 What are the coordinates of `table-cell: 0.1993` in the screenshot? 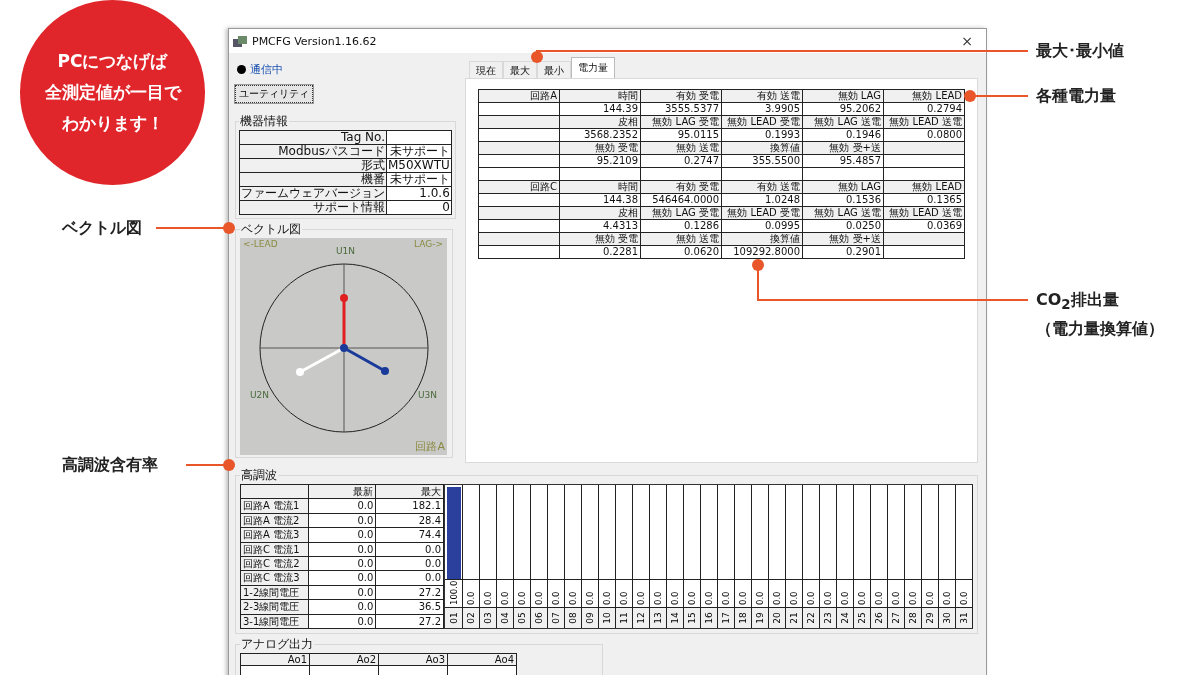 It's located at (762, 135).